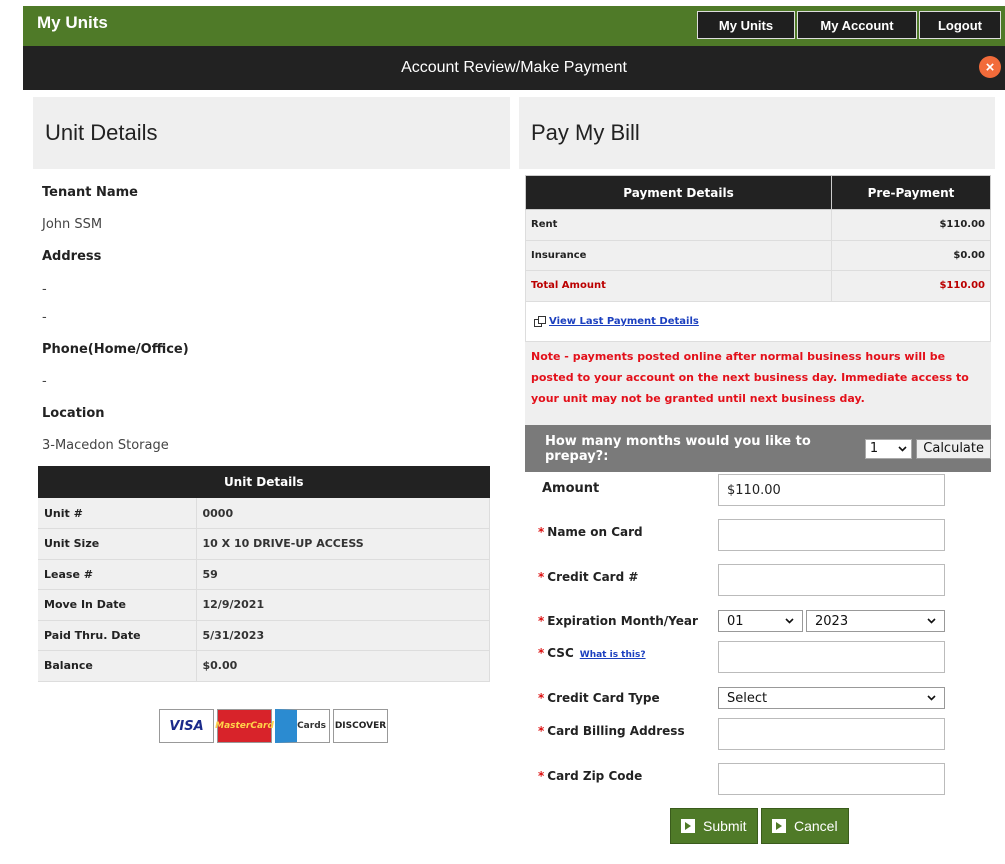 The width and height of the screenshot is (1005, 864). Describe the element at coordinates (264, 482) in the screenshot. I see `unit-table-header: Unit Details` at that location.